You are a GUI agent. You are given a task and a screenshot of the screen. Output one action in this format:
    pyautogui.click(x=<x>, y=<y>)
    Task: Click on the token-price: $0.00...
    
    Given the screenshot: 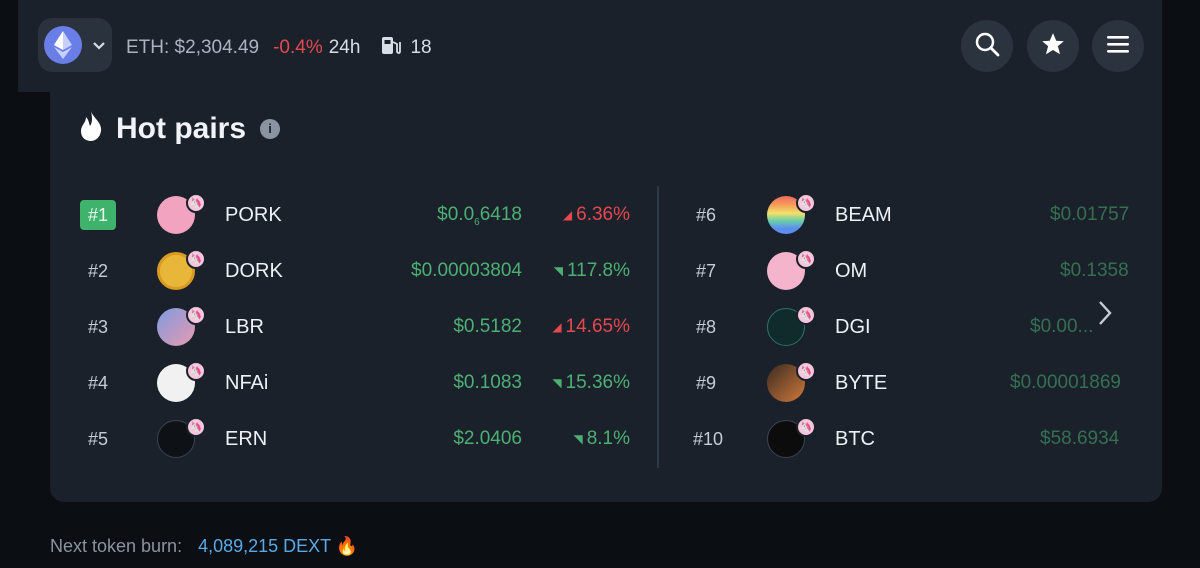 What is the action you would take?
    pyautogui.click(x=1062, y=326)
    